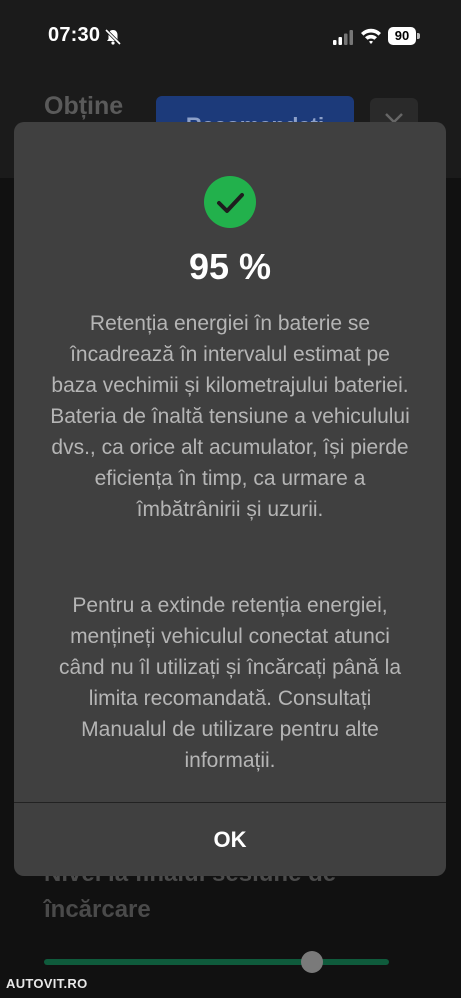  Describe the element at coordinates (74, 35) in the screenshot. I see `status-time: 07:30` at that location.